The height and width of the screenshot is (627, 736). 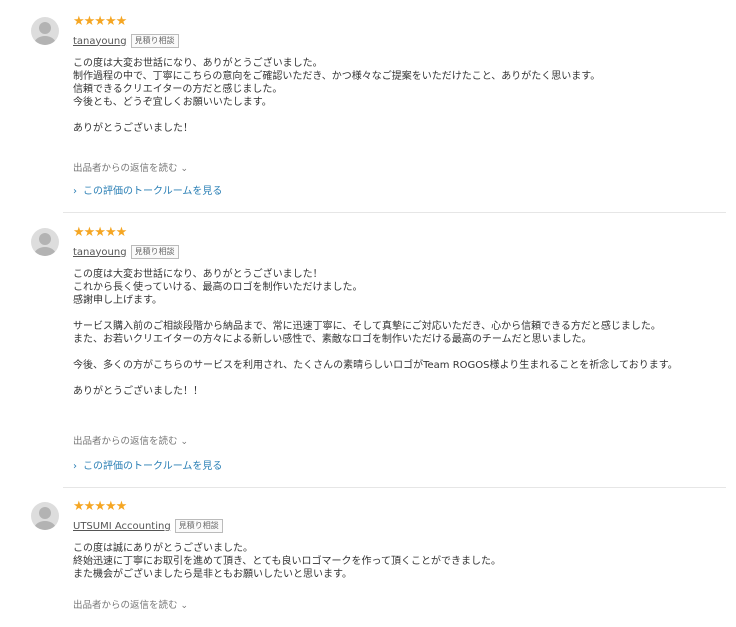 What do you see at coordinates (122, 526) in the screenshot?
I see `reviewer-name-link: UTSUMI Accounting` at bounding box center [122, 526].